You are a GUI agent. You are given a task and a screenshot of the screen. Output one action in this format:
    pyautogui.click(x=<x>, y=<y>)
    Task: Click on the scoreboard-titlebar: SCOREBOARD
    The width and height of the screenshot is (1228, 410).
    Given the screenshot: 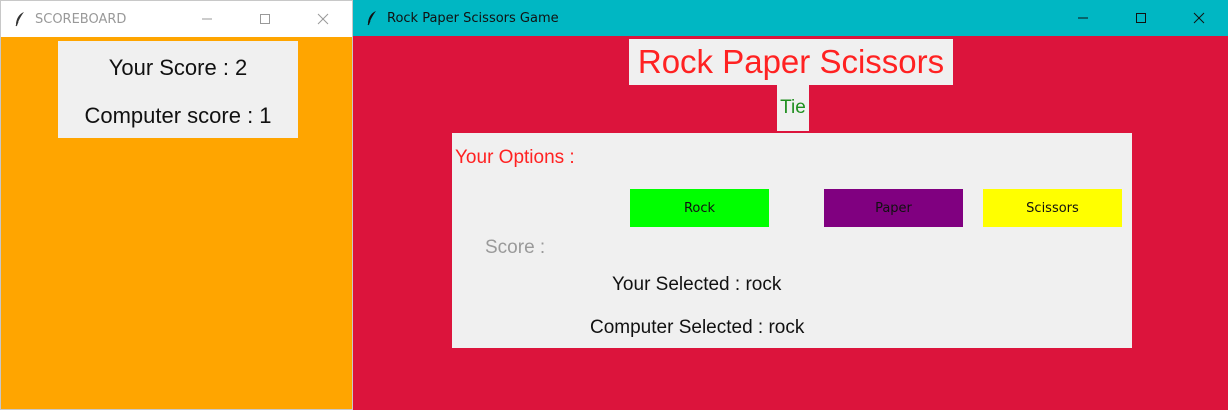 What is the action you would take?
    pyautogui.click(x=176, y=19)
    